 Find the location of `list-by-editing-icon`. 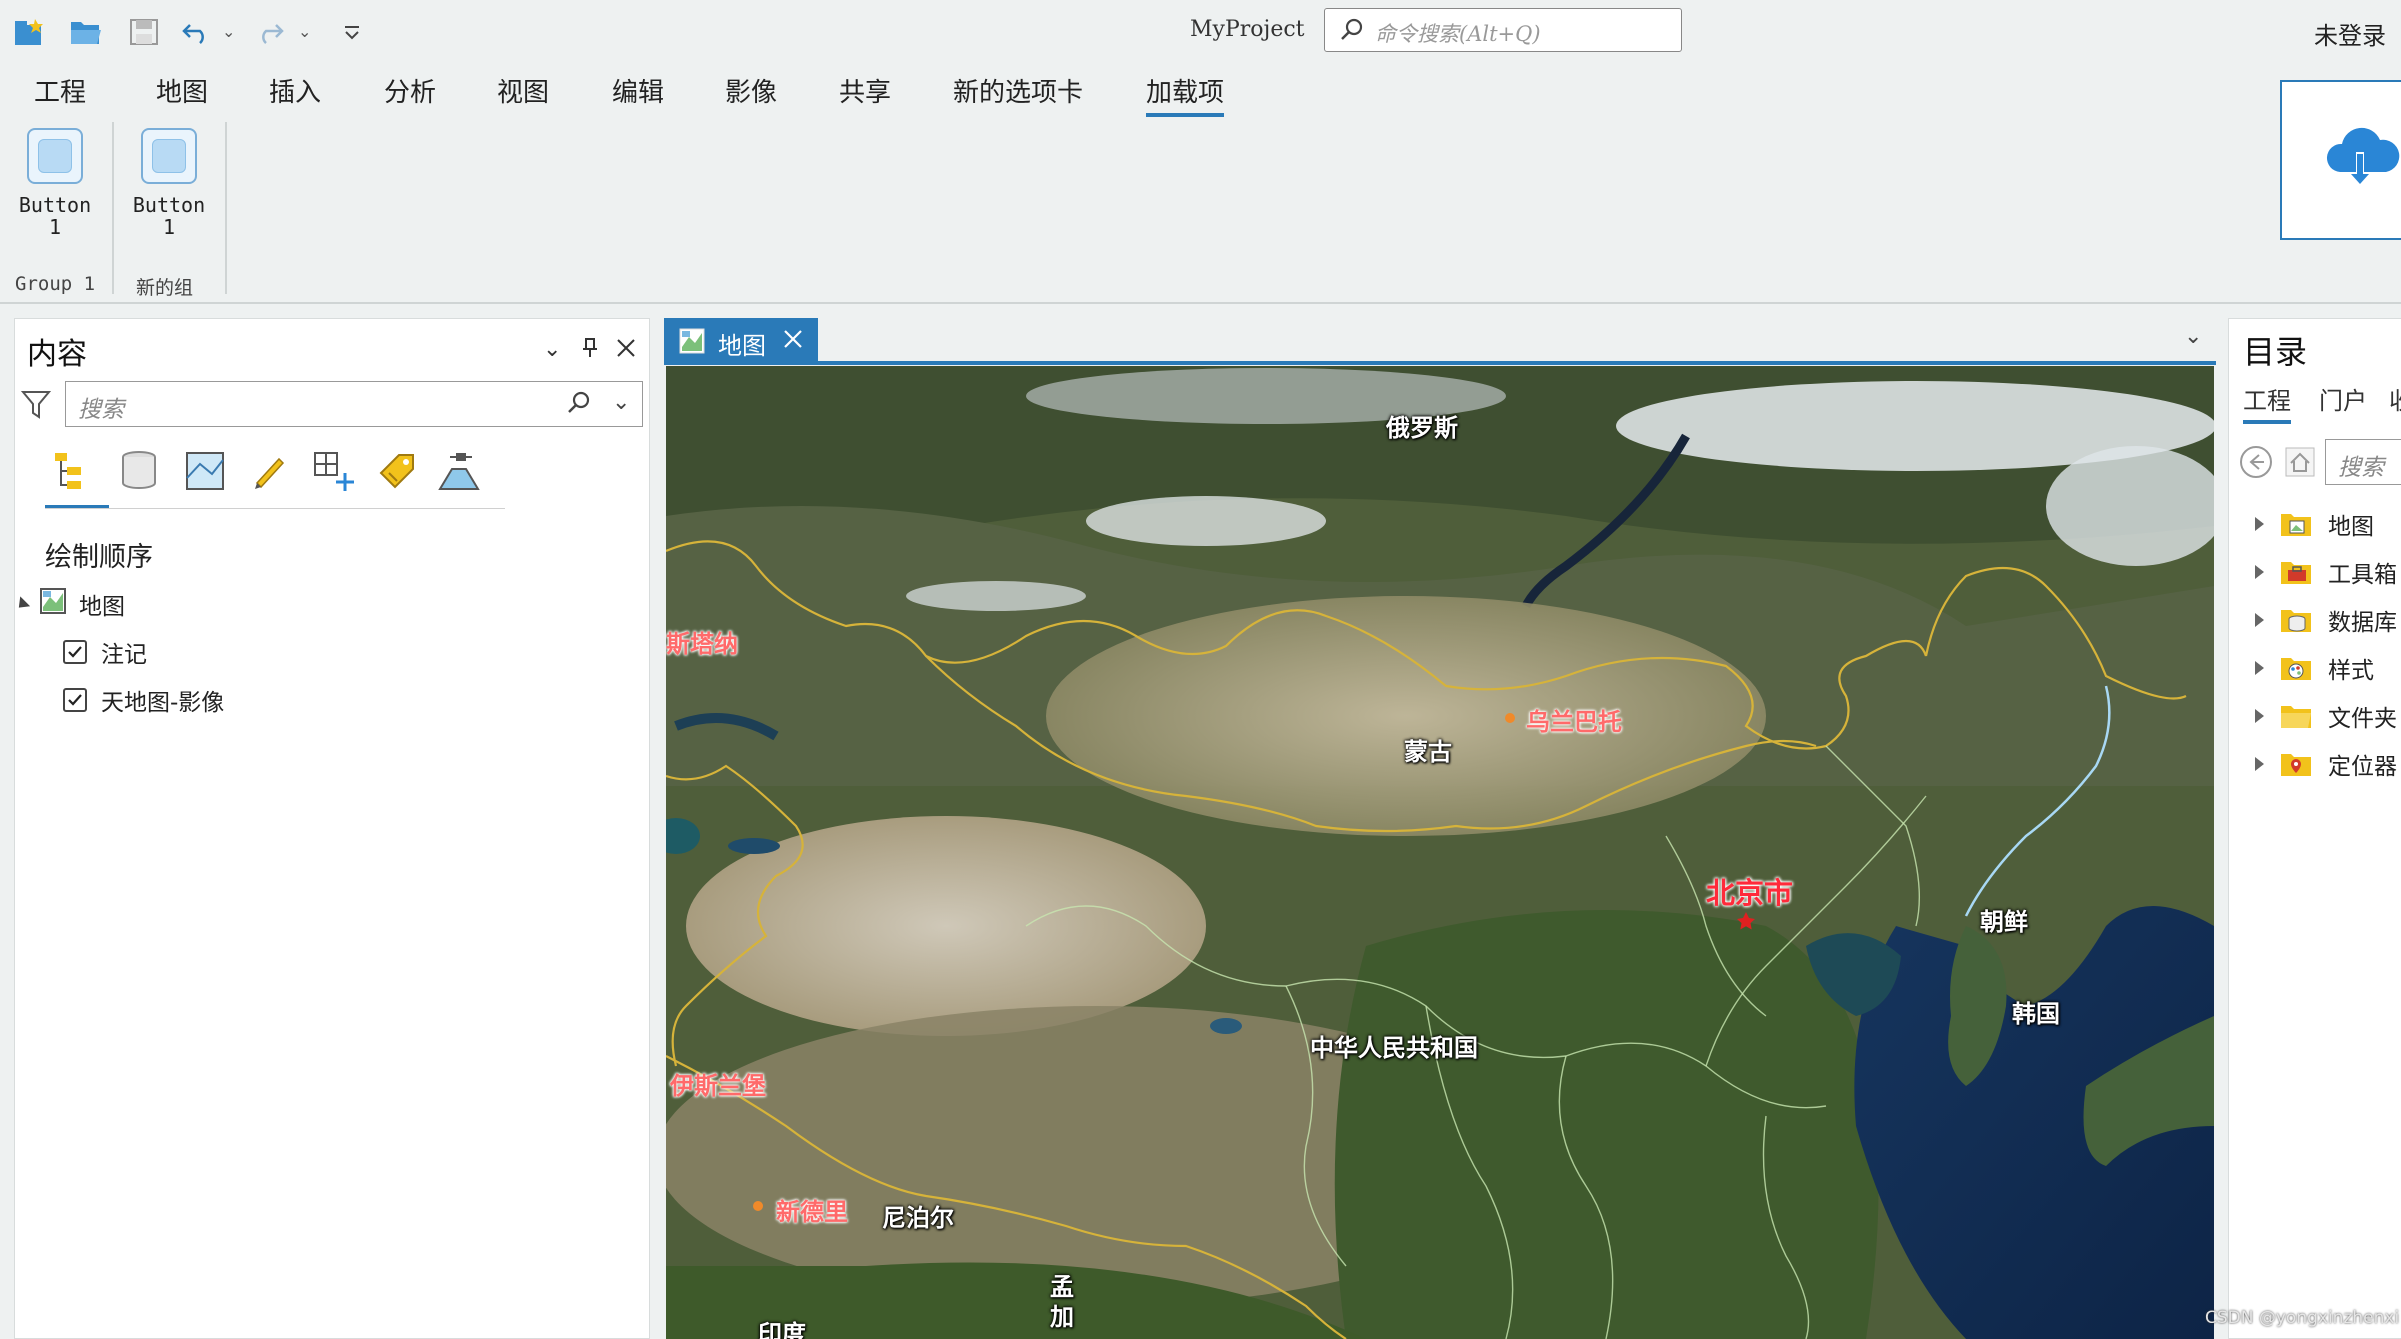

list-by-editing-icon is located at coordinates (269, 471).